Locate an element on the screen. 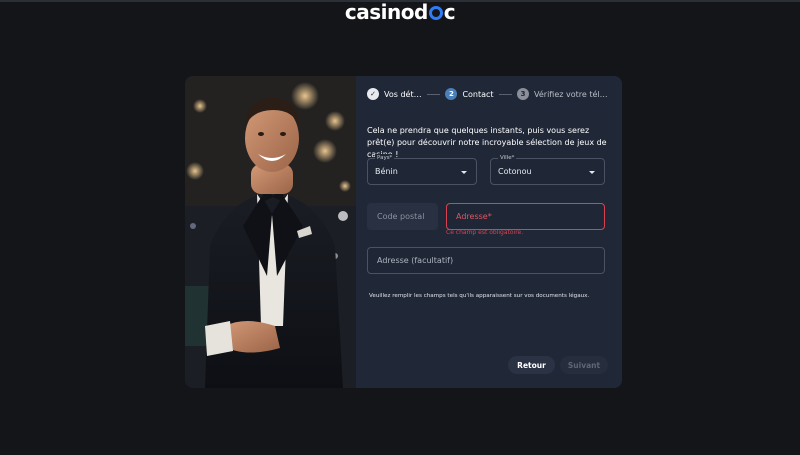 The image size is (800, 455). logo-text-left: casino is located at coordinates (379, 12).